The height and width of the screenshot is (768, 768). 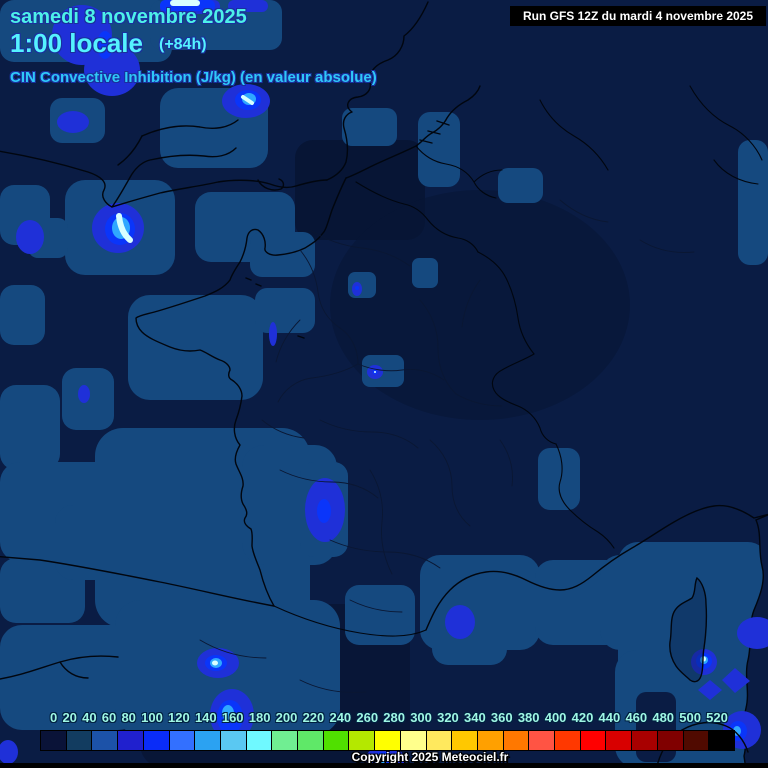 What do you see at coordinates (340, 717) in the screenshot?
I see `colorbar-label: 240` at bounding box center [340, 717].